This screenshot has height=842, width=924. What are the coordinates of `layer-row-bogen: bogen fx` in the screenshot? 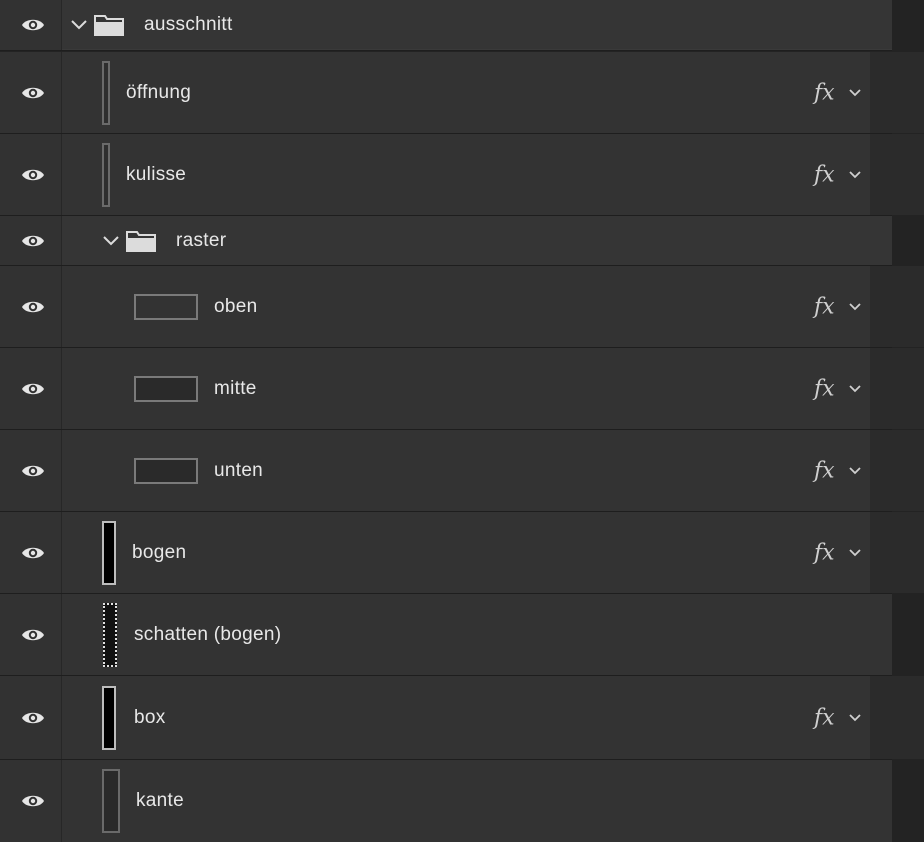 It's located at (462, 553).